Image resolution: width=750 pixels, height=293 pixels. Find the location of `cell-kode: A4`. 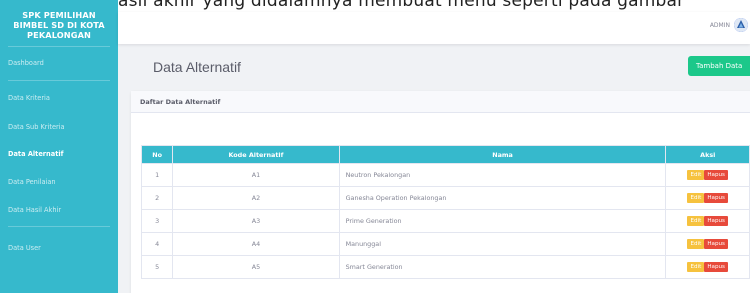

cell-kode: A4 is located at coordinates (256, 244).